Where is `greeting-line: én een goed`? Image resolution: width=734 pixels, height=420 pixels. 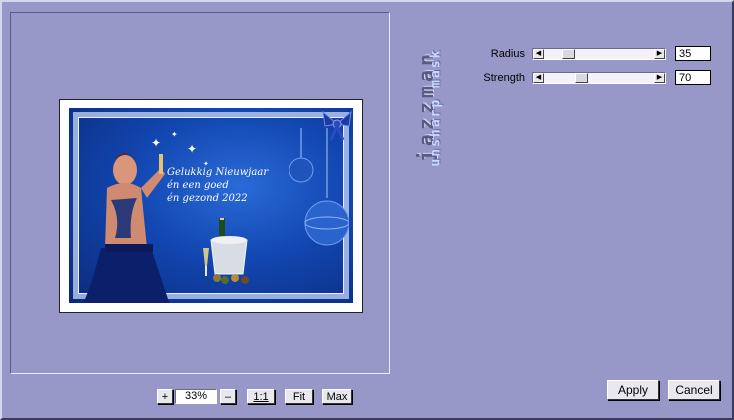
greeting-line: én een goed is located at coordinates (198, 185).